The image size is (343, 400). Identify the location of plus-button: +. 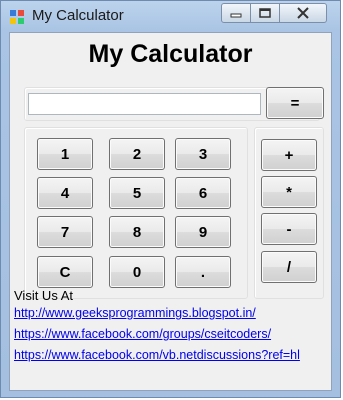
(289, 155).